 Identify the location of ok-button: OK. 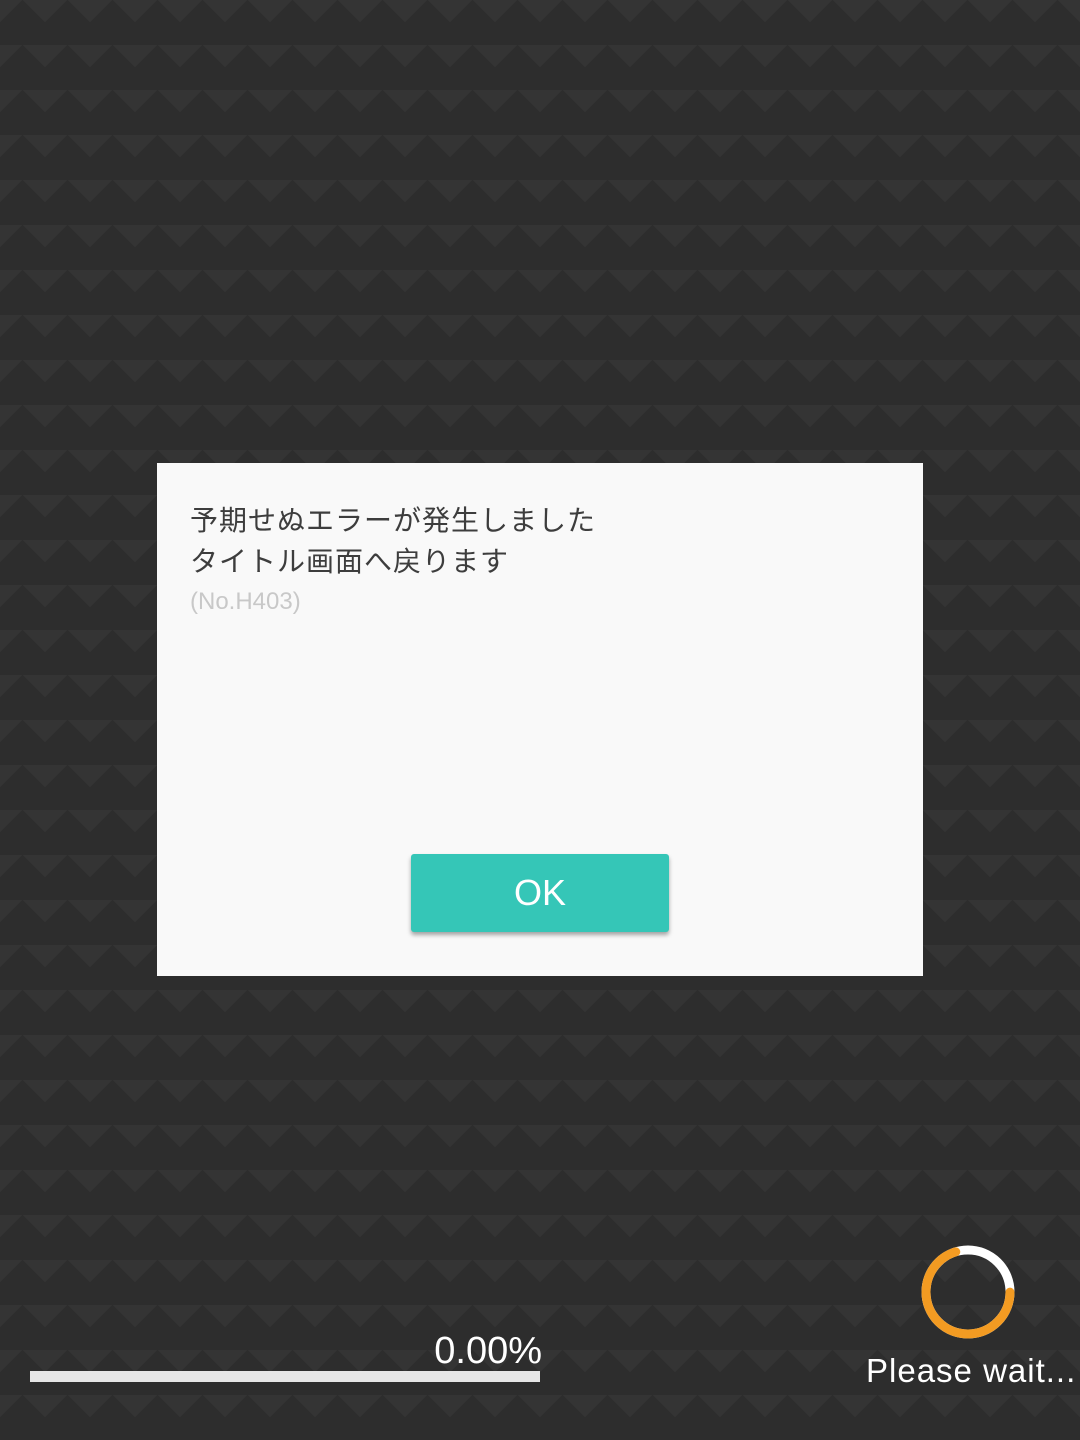
(540, 893).